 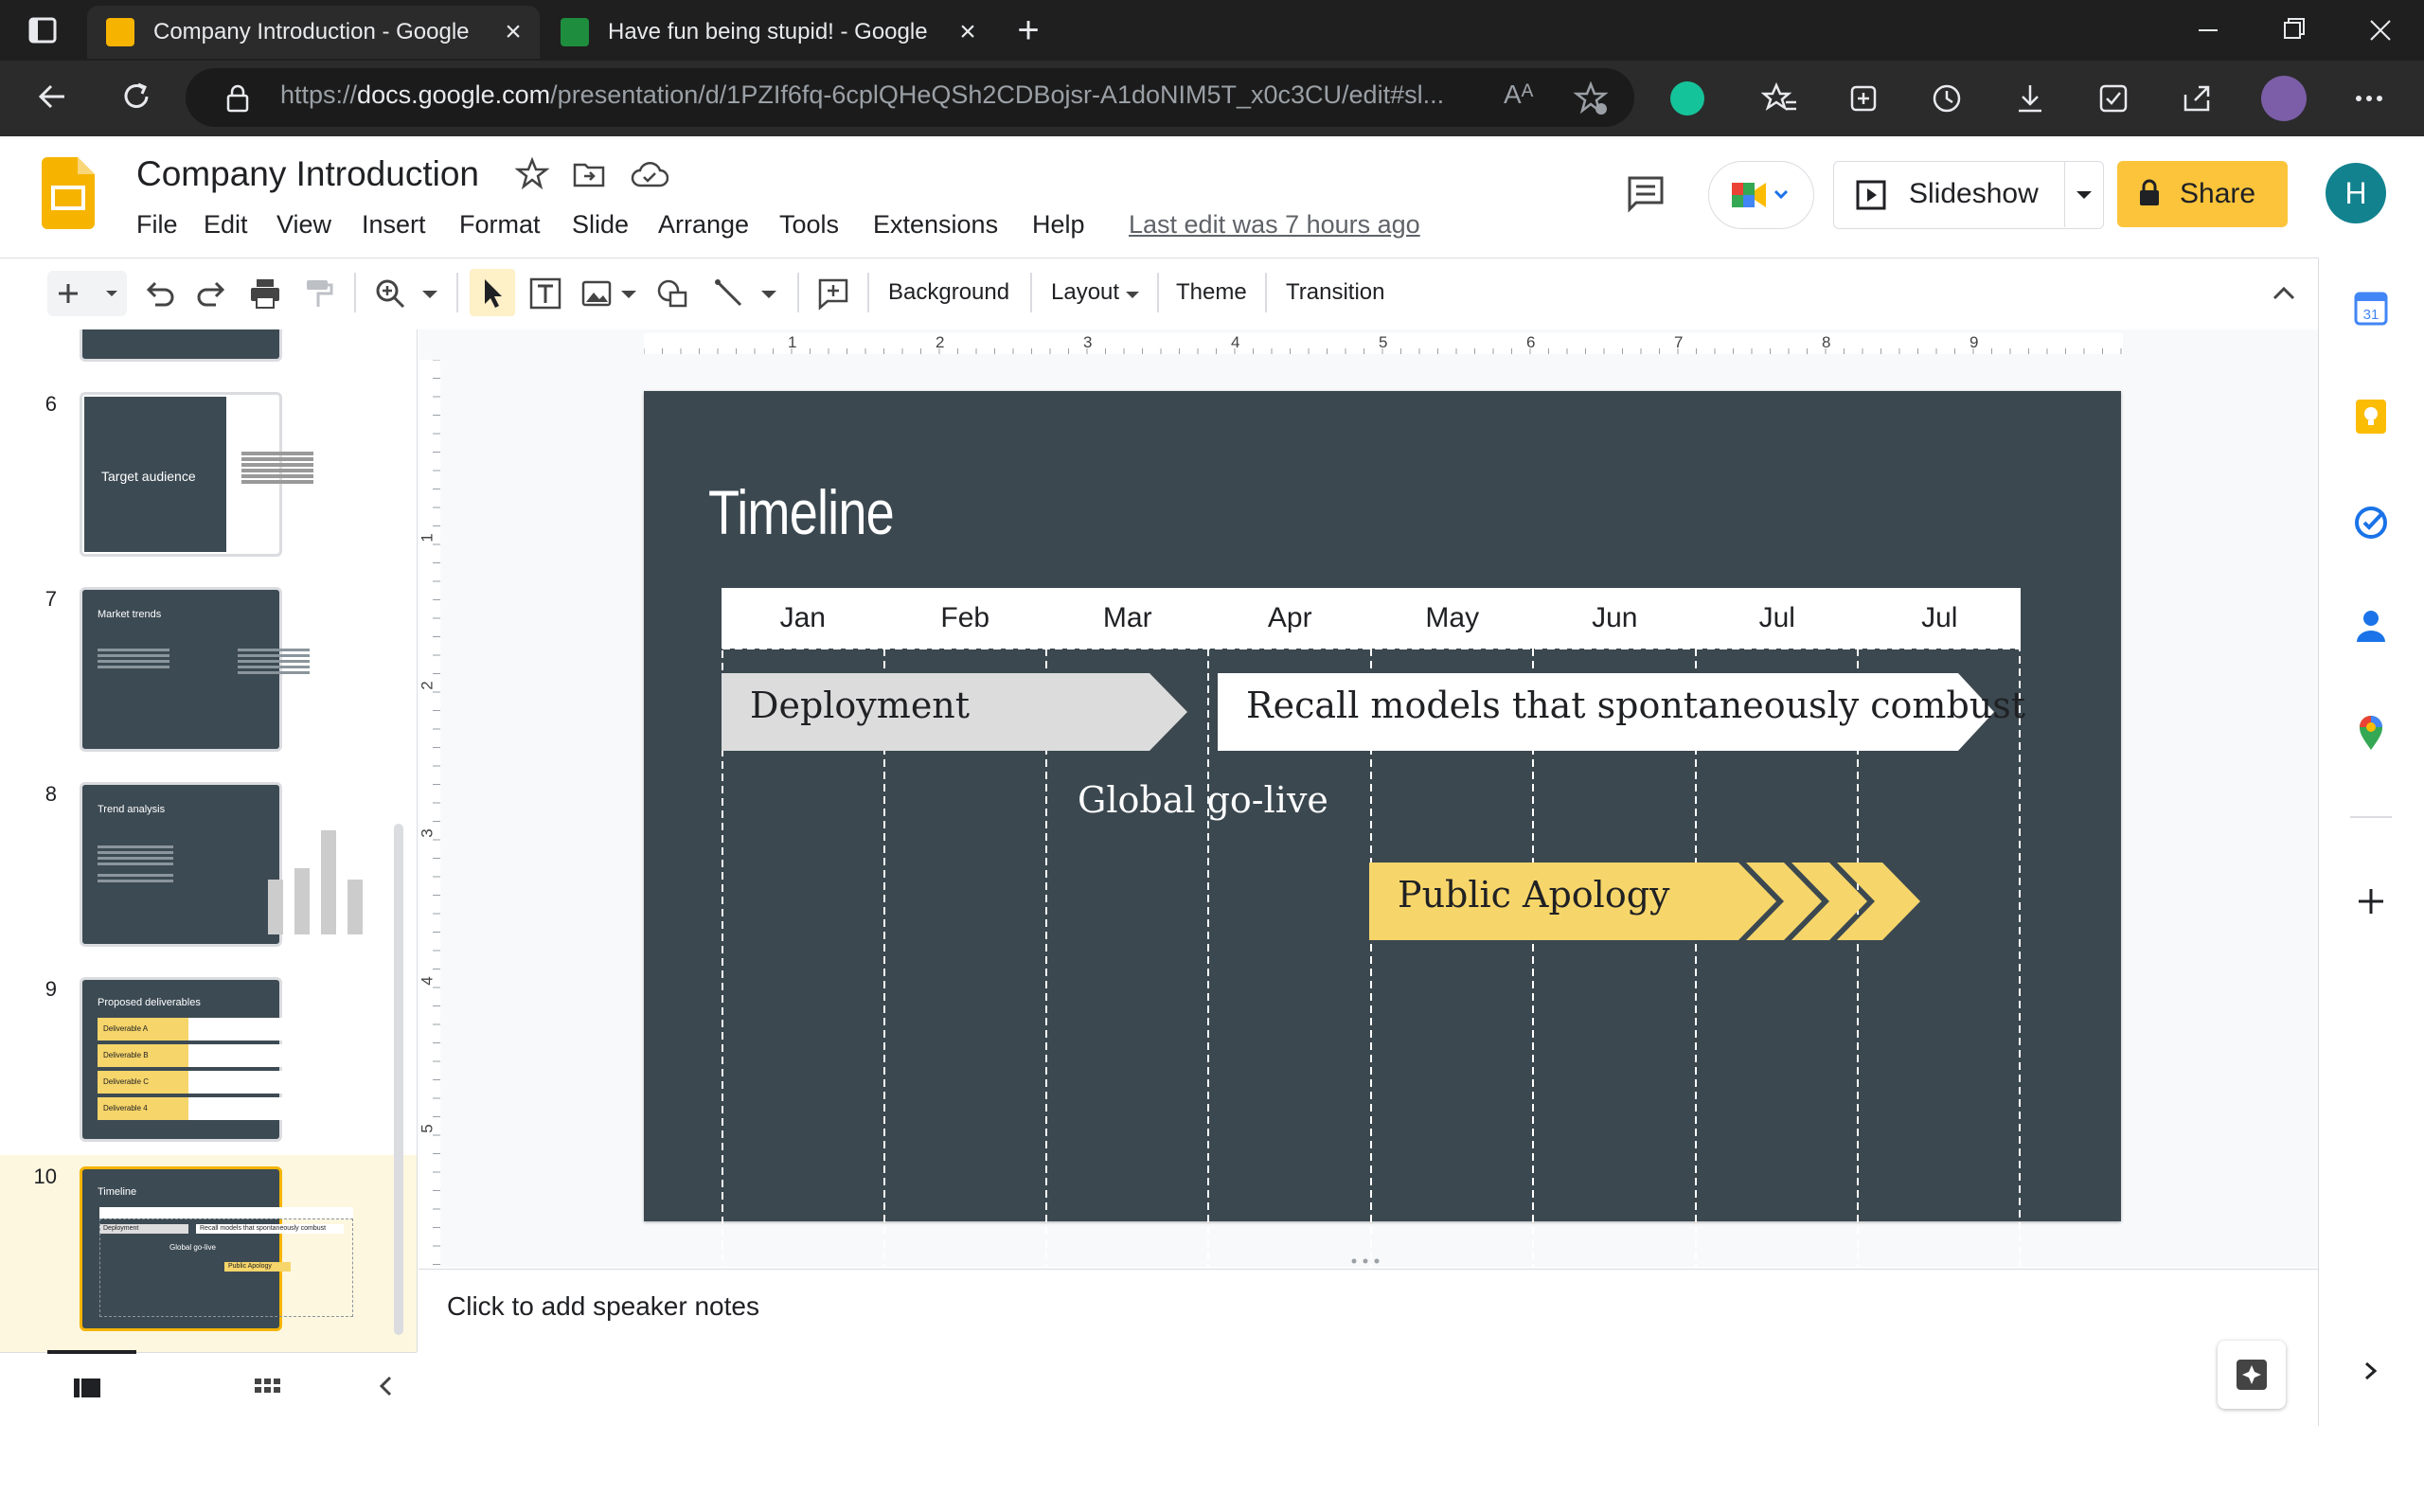 I want to click on print-icon, so click(x=265, y=293).